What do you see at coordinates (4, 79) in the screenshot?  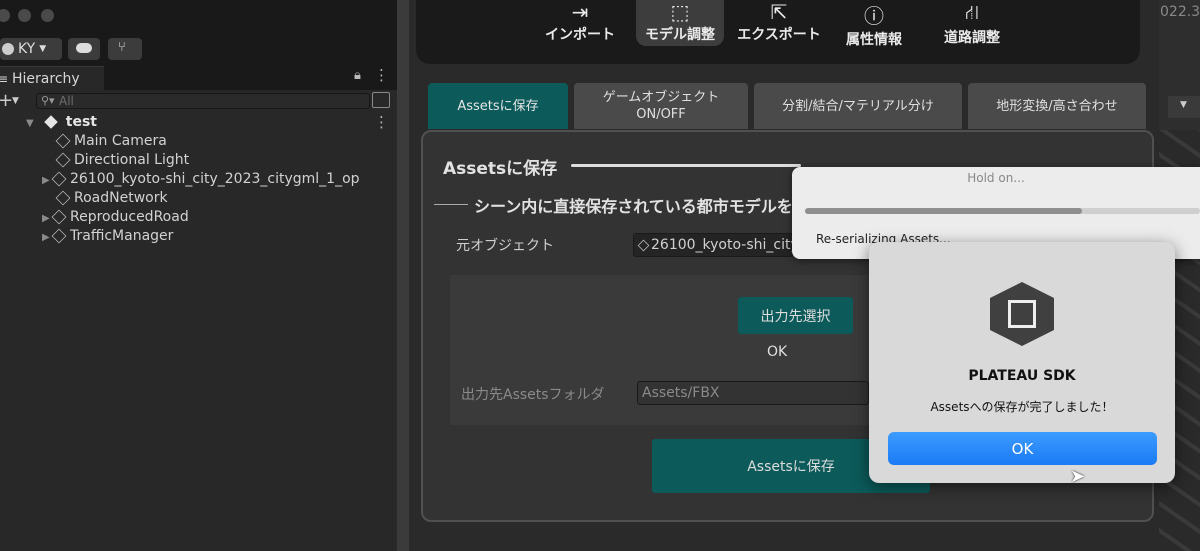 I see `list-icon: ≡` at bounding box center [4, 79].